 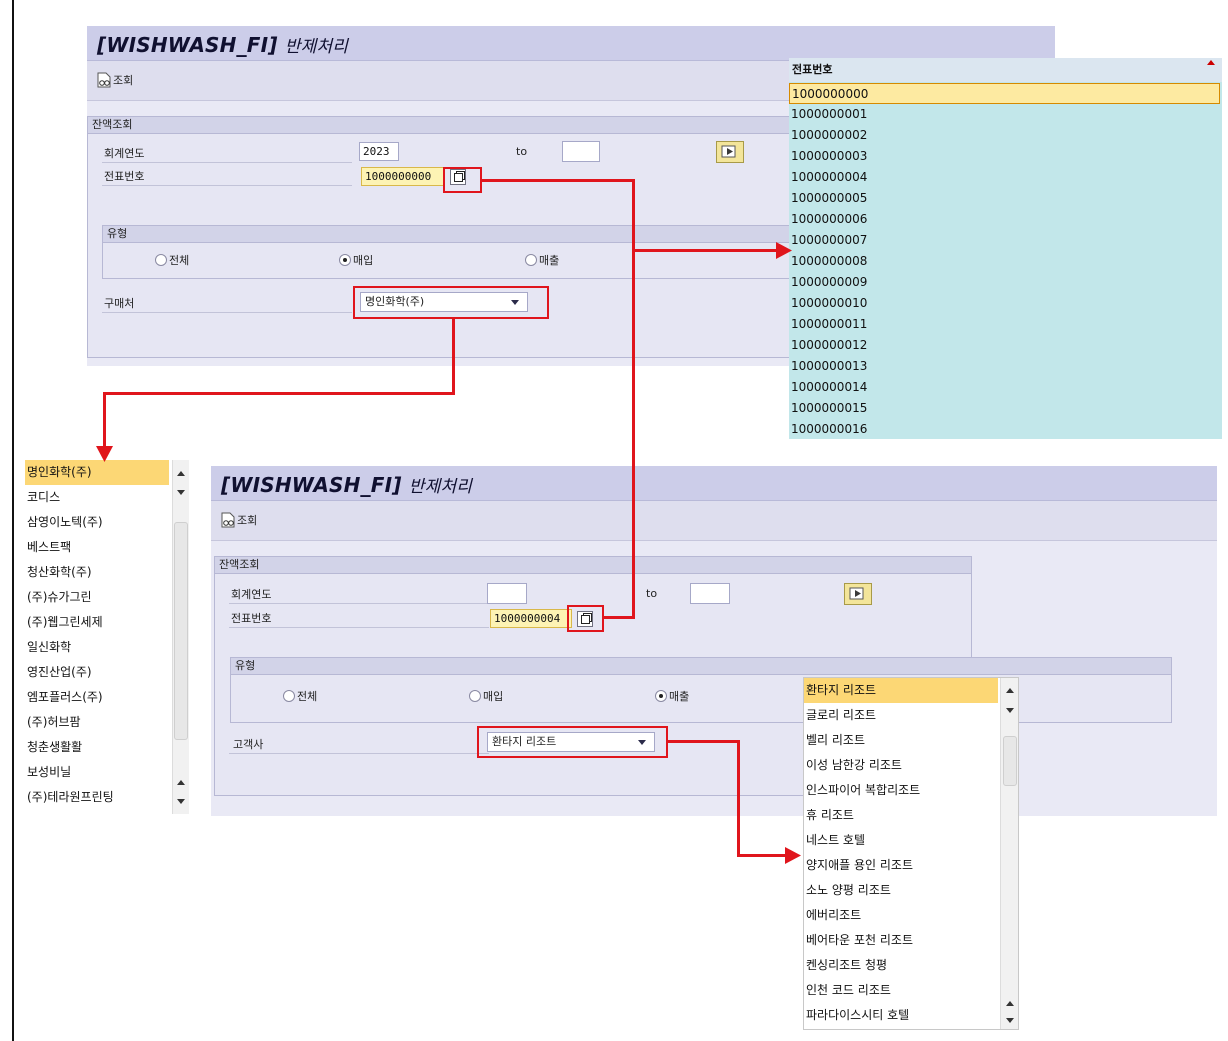 What do you see at coordinates (1004, 219) in the screenshot?
I see `voucher-popup-item: 1000000006` at bounding box center [1004, 219].